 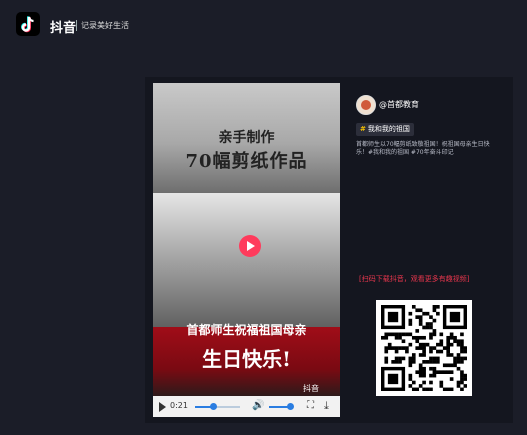 I want to click on progress-knob, so click(x=213, y=406).